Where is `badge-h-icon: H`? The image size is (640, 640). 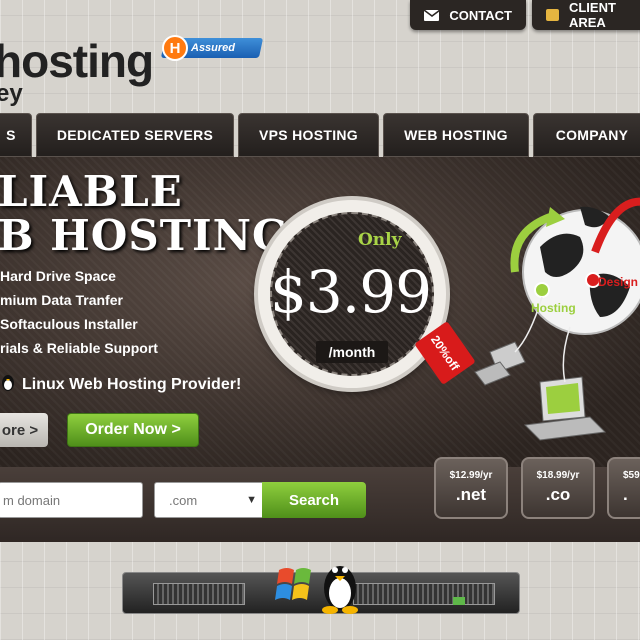 badge-h-icon: H is located at coordinates (175, 48).